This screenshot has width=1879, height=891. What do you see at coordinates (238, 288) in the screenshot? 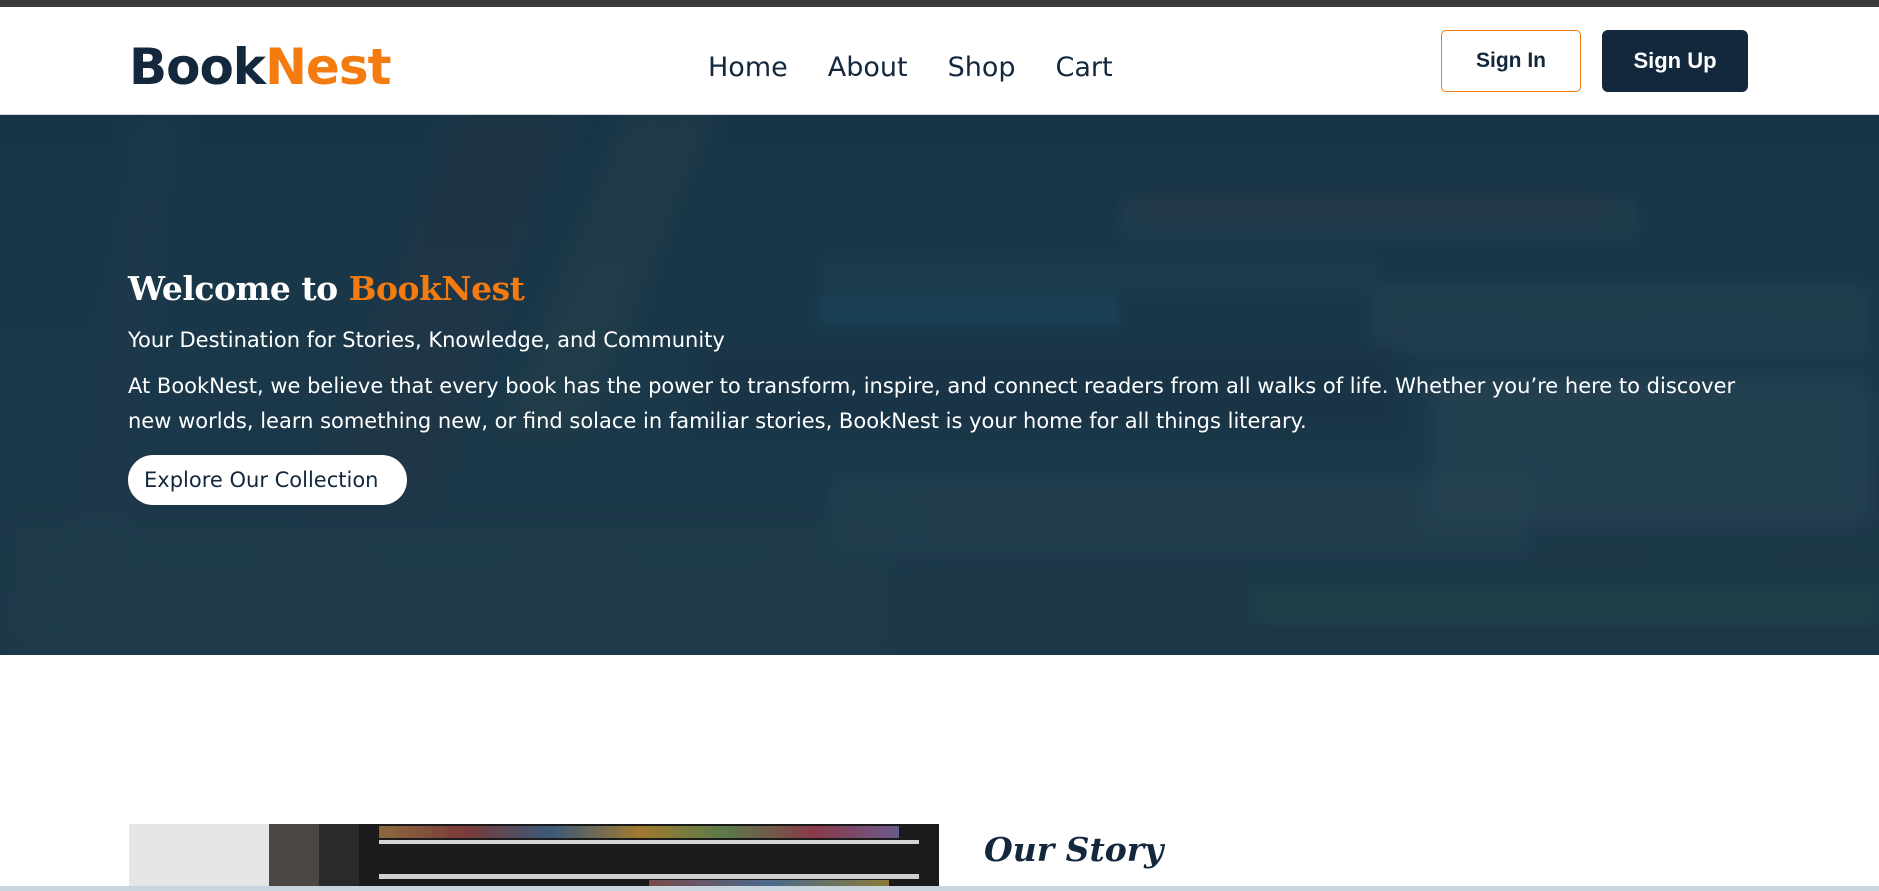
I see `hero-title-prefix: Welcome to` at bounding box center [238, 288].